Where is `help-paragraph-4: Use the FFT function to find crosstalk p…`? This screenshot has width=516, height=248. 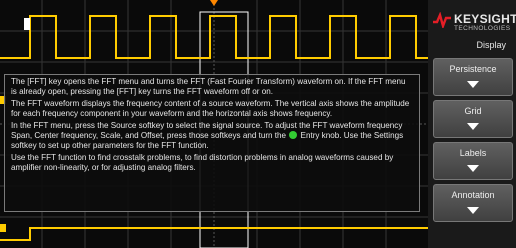
help-paragraph-4: Use the FFT function to find crosstalk p… is located at coordinates (202, 162).